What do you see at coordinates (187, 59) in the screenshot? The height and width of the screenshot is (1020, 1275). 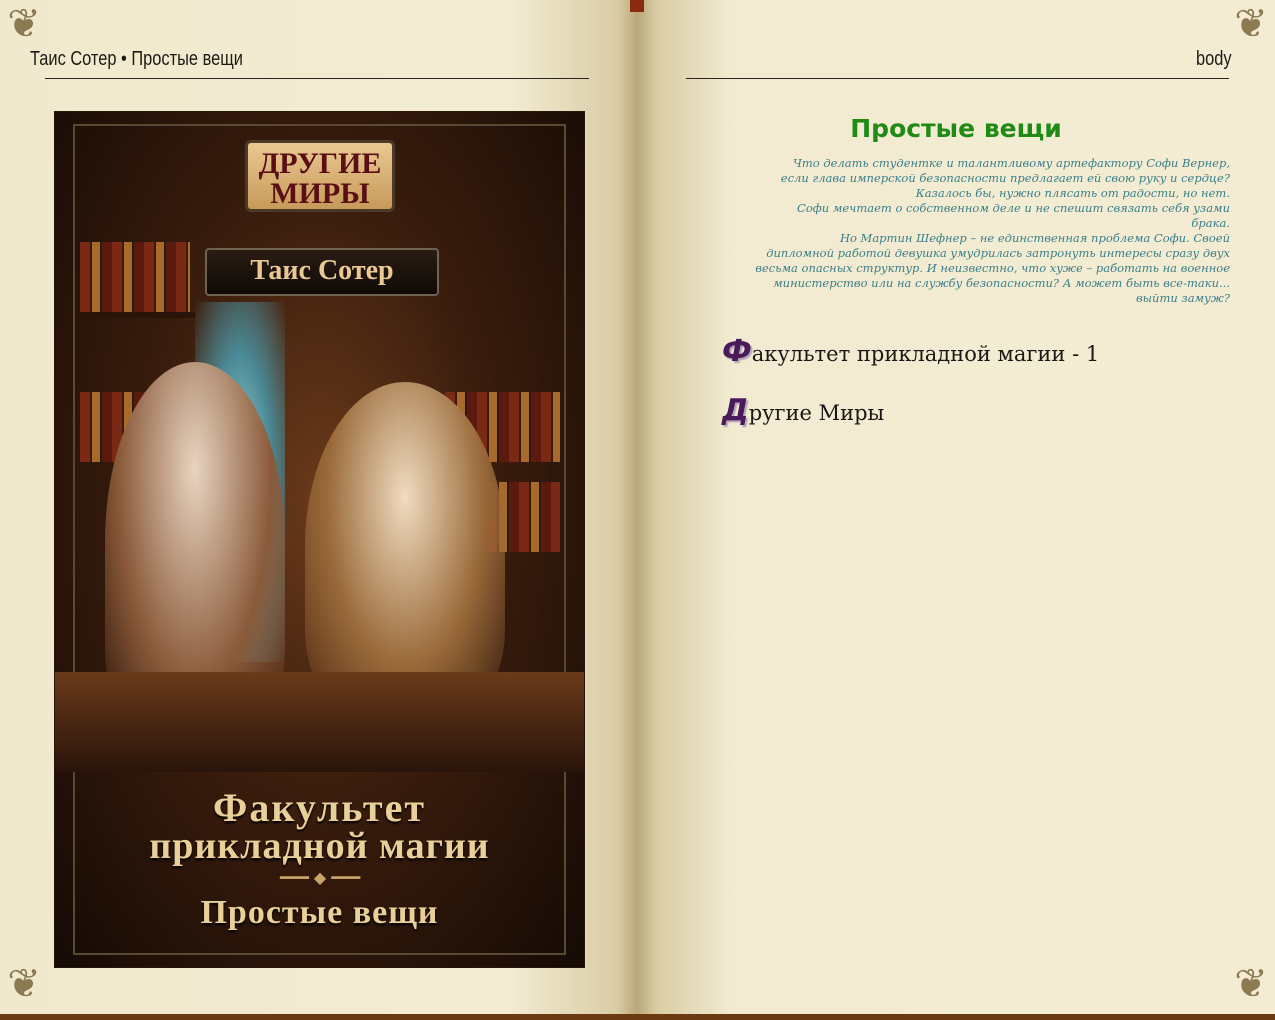 I see `header-book-title: Простые вещи` at bounding box center [187, 59].